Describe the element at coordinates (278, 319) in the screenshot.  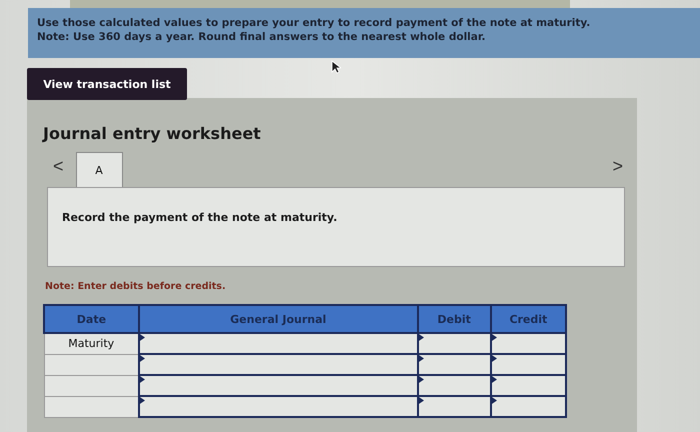
I see `column-header: General Journal` at that location.